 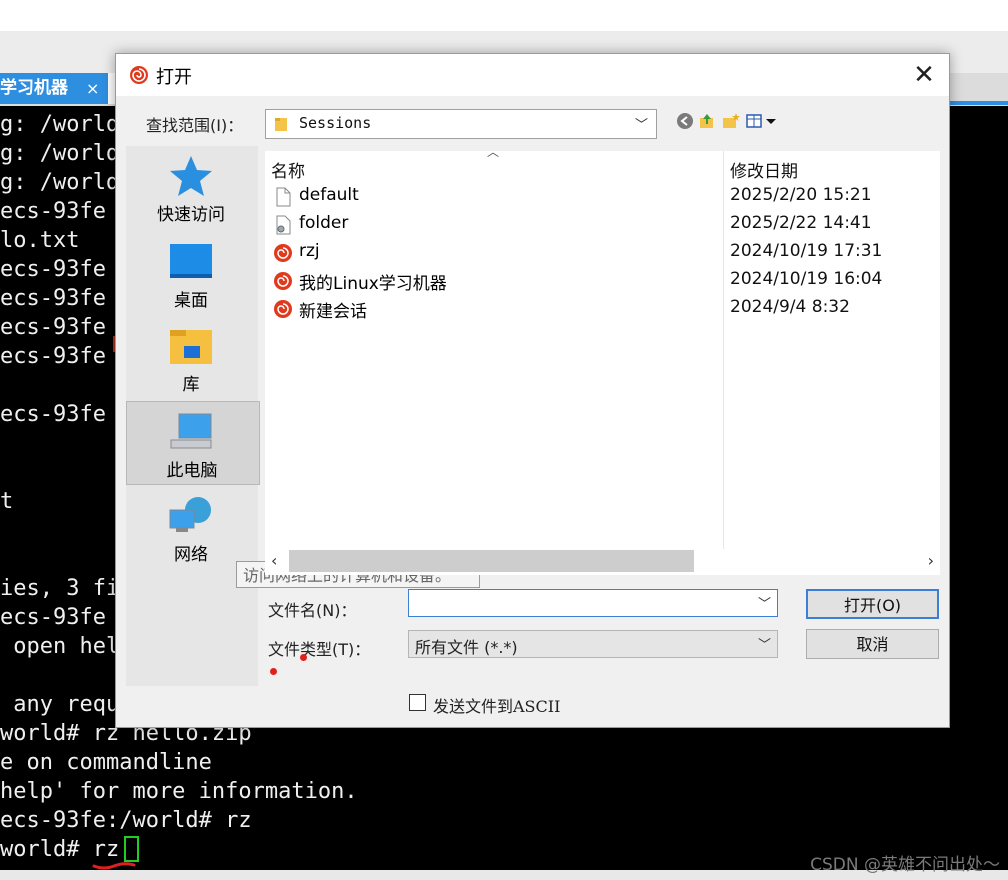 What do you see at coordinates (461, 124) in the screenshot?
I see `look-in-dropdown: Sessions ﹀` at bounding box center [461, 124].